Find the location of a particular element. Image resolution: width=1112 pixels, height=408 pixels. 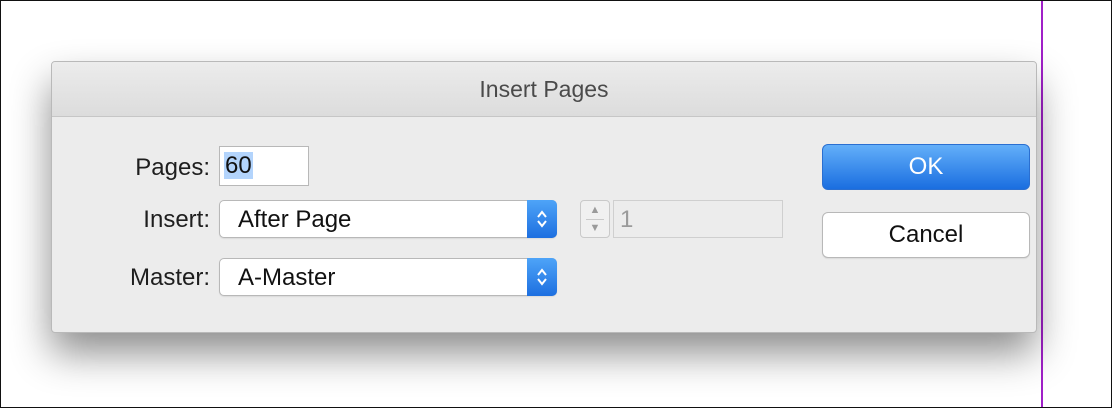

insert-select-value: After Page is located at coordinates (295, 219).